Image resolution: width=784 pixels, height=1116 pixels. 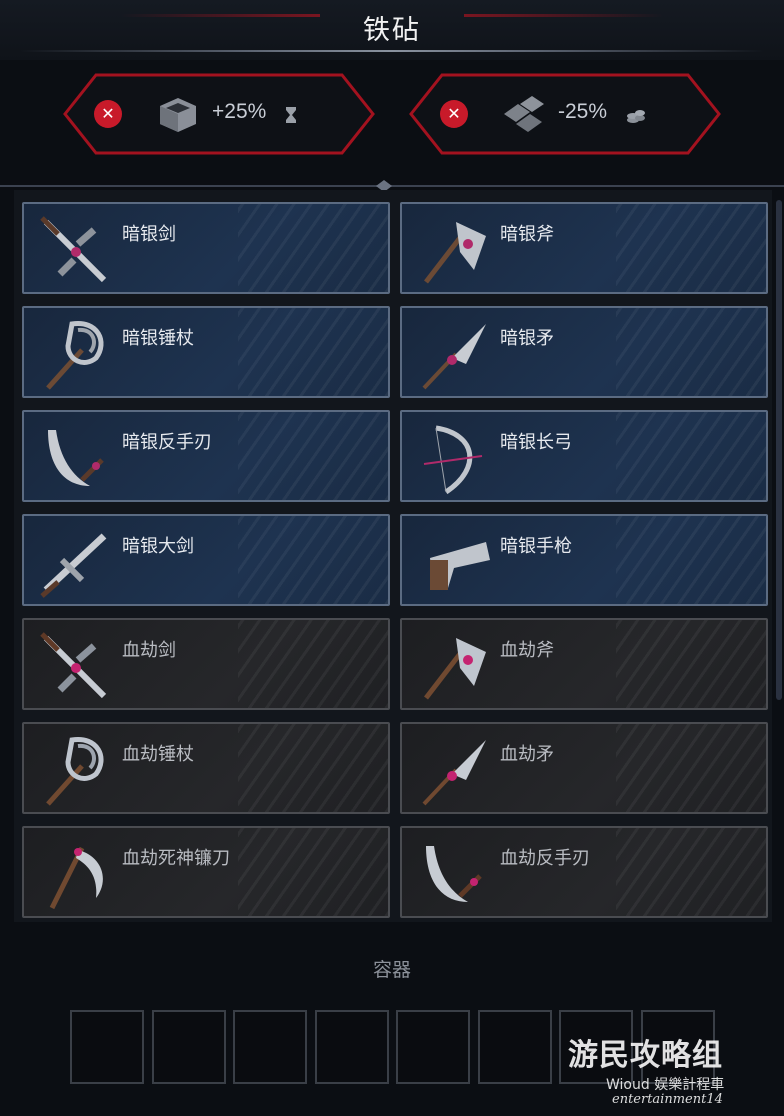 I want to click on recipe-card: 暗银大剑, so click(x=206, y=560).